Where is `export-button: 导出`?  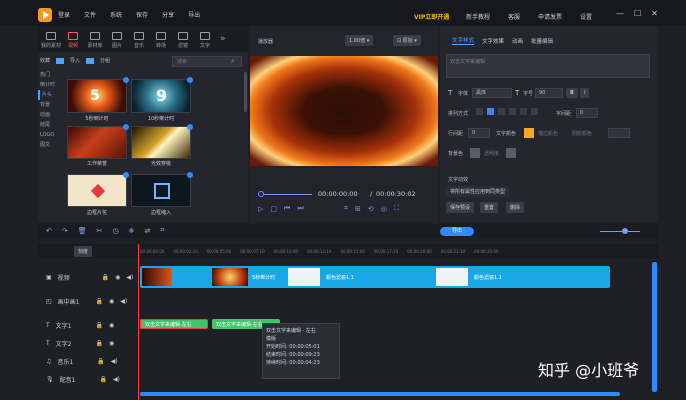 export-button: 导出 is located at coordinates (457, 231).